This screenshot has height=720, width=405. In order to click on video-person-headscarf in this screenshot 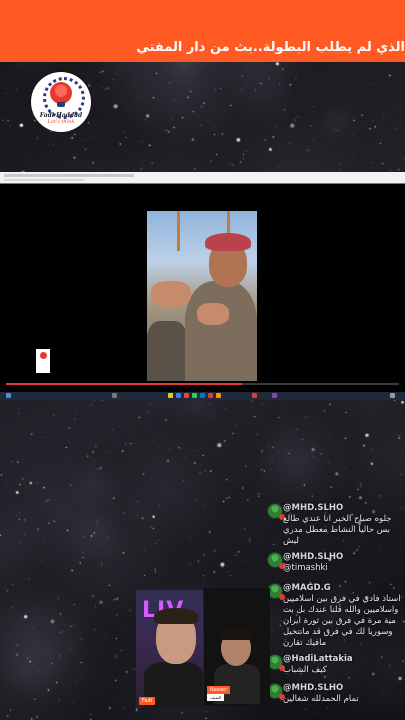, I will do `click(228, 242)`.